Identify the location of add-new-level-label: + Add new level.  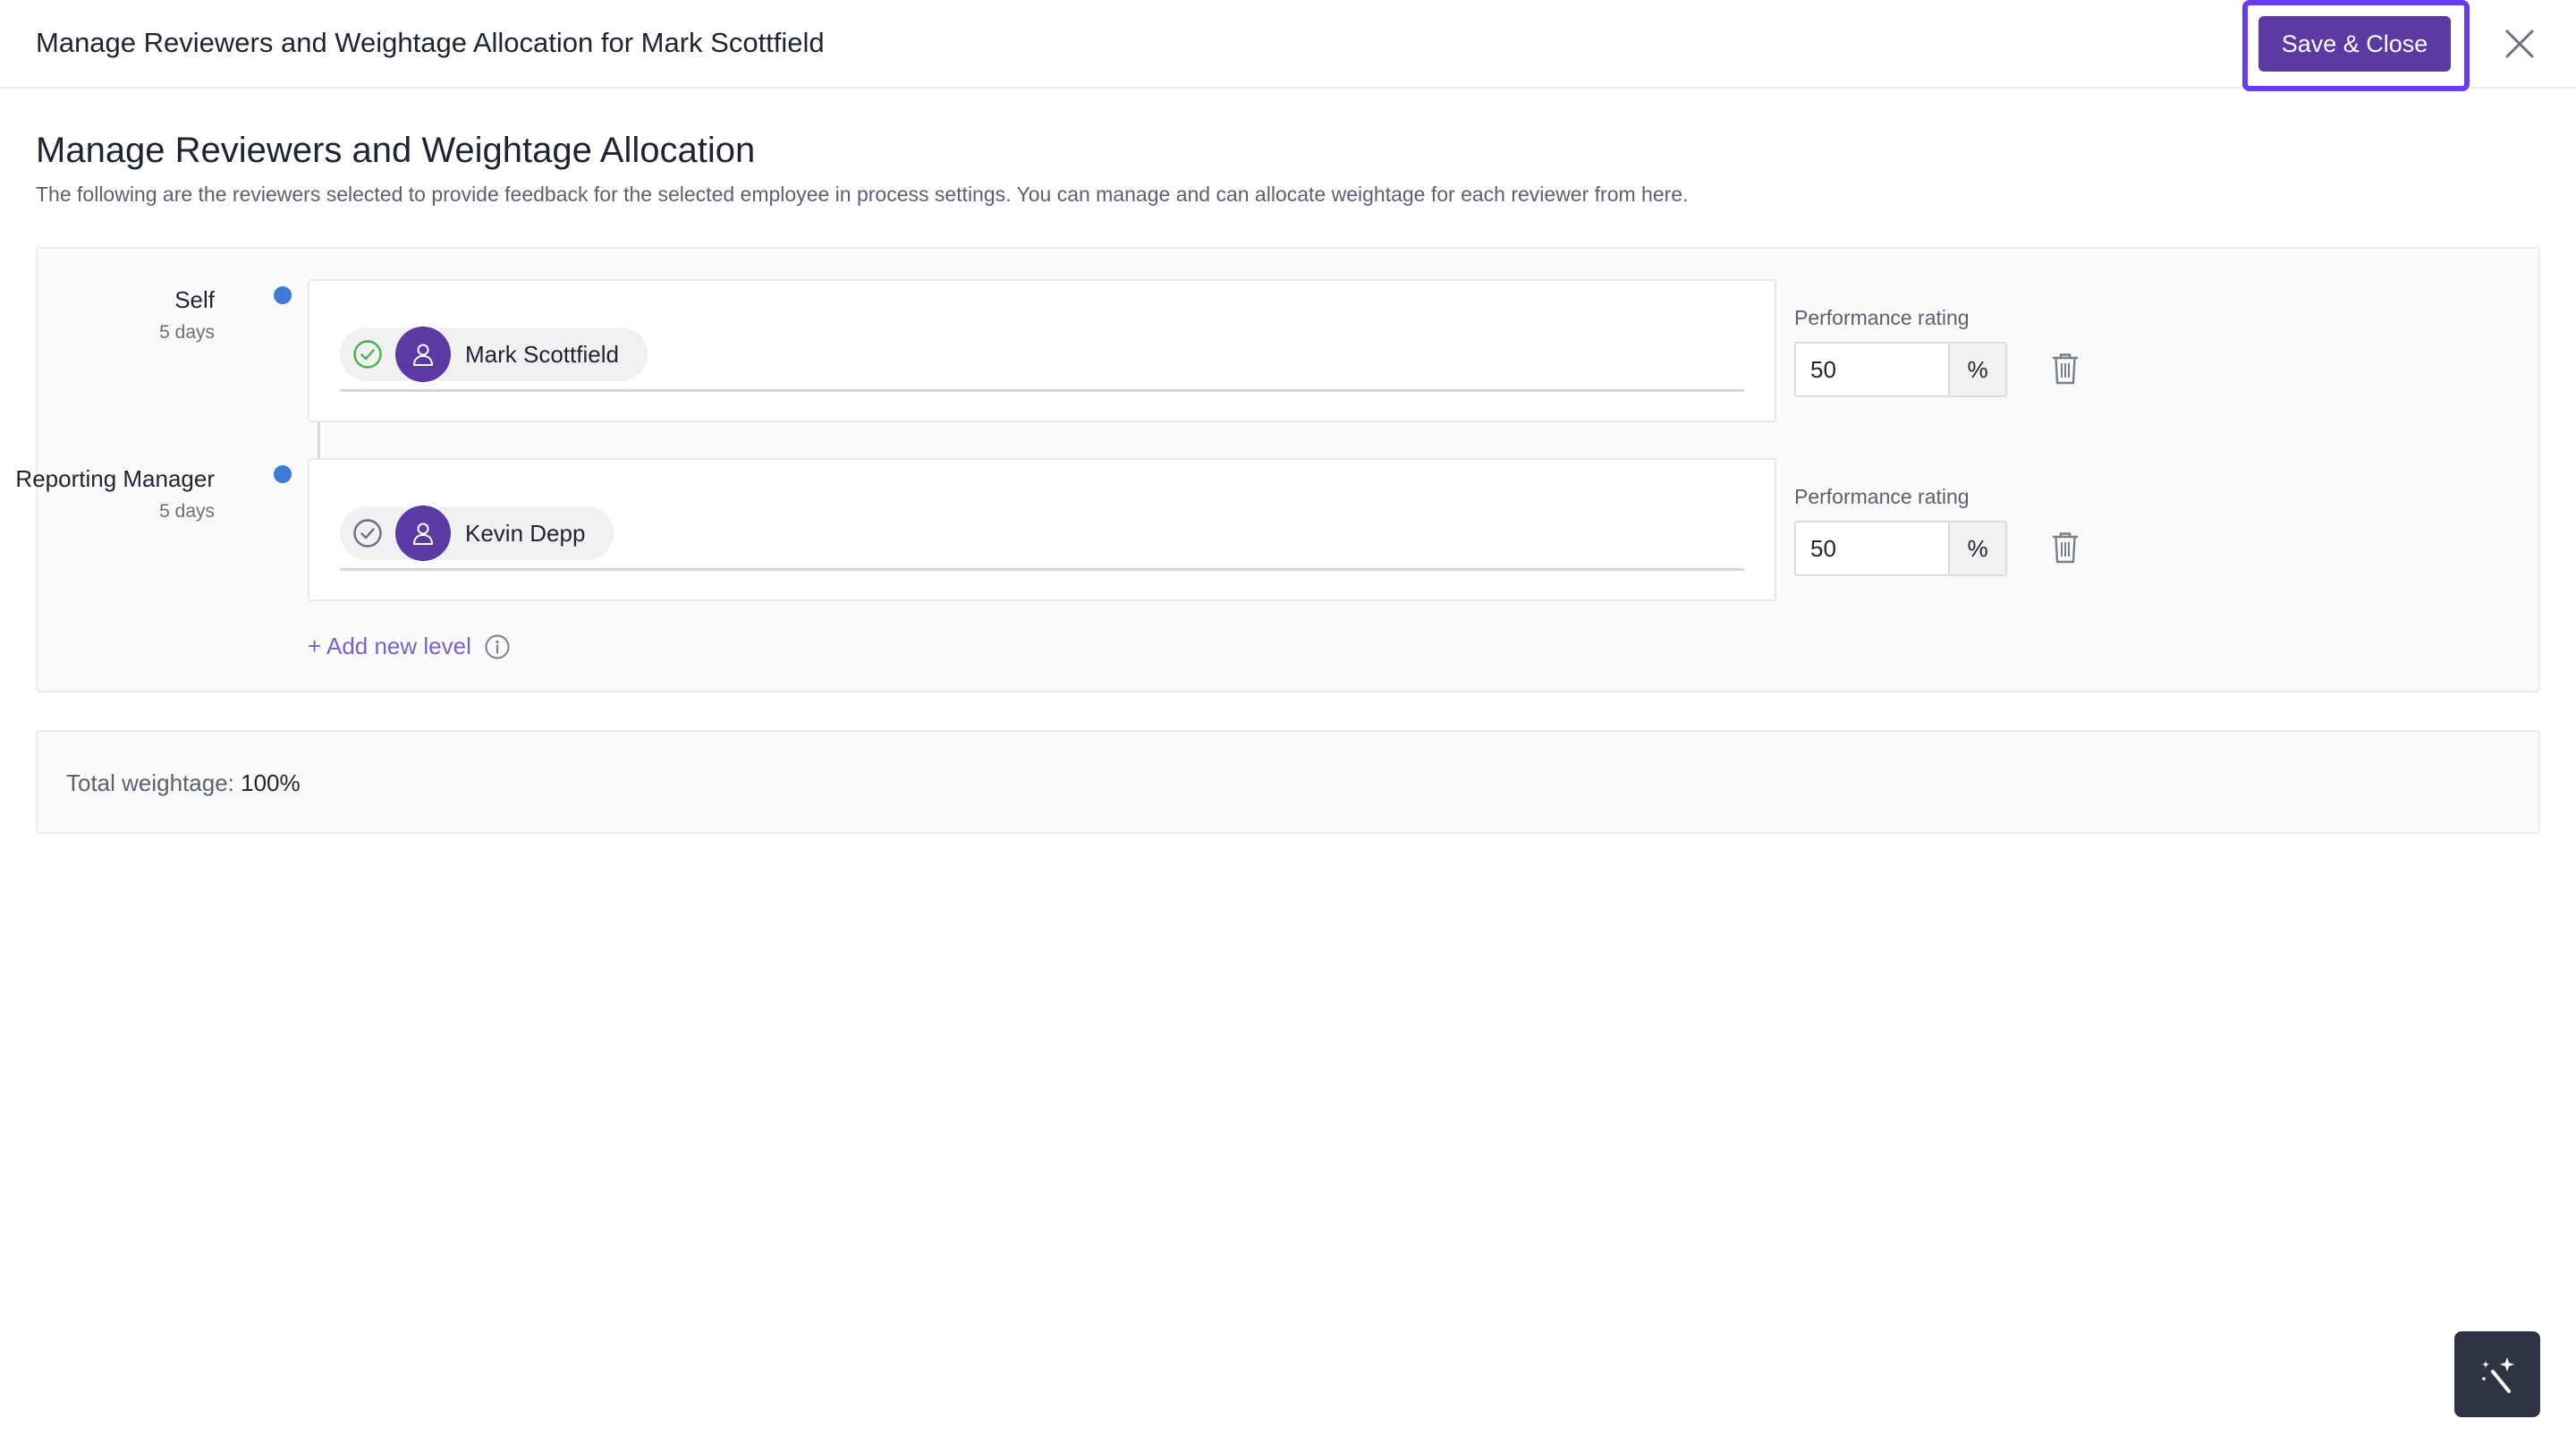
(389, 646).